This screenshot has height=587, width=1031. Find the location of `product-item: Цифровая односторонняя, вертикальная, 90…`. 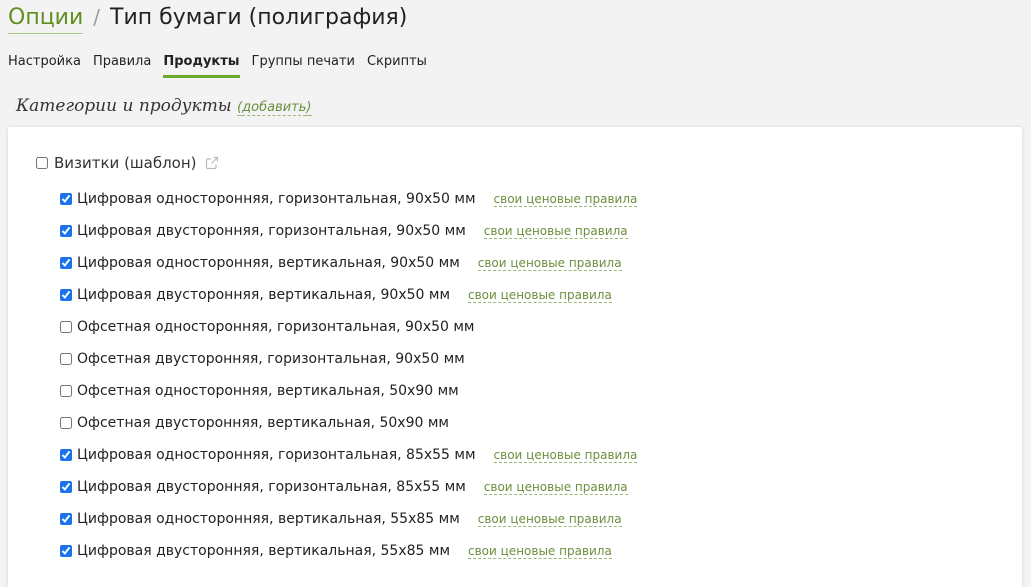

product-item: Цифровая односторонняя, вертикальная, 90… is located at coordinates (348, 263).